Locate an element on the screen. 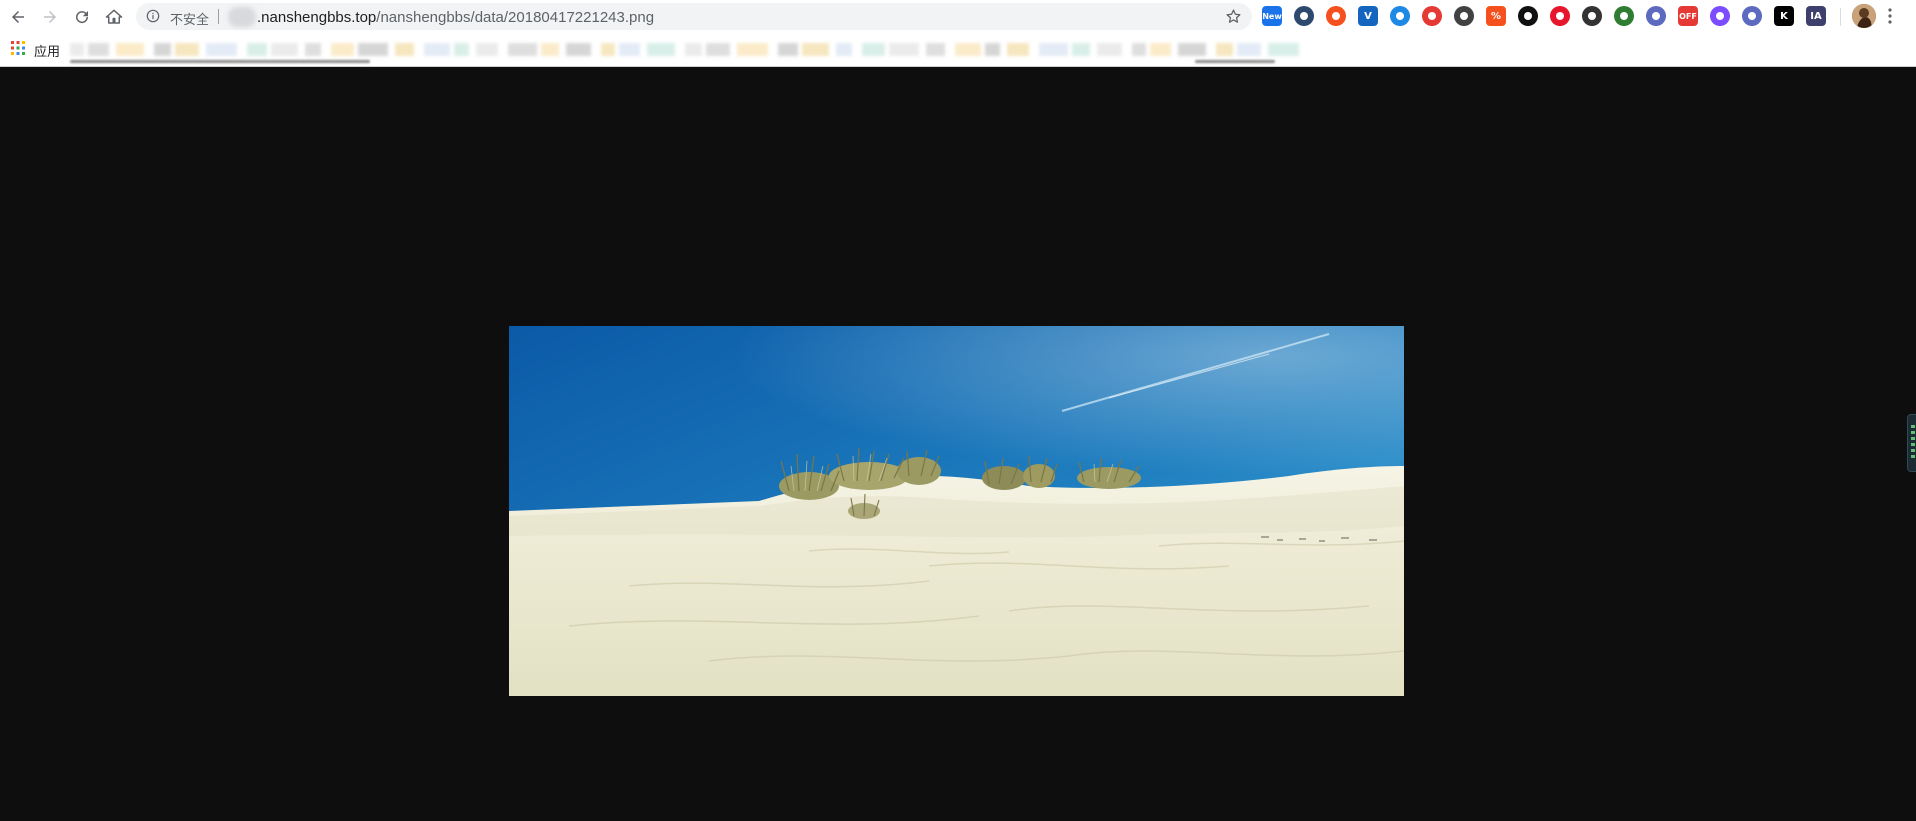 This screenshot has width=1916, height=821. extension-18-icon: IA is located at coordinates (1816, 16).